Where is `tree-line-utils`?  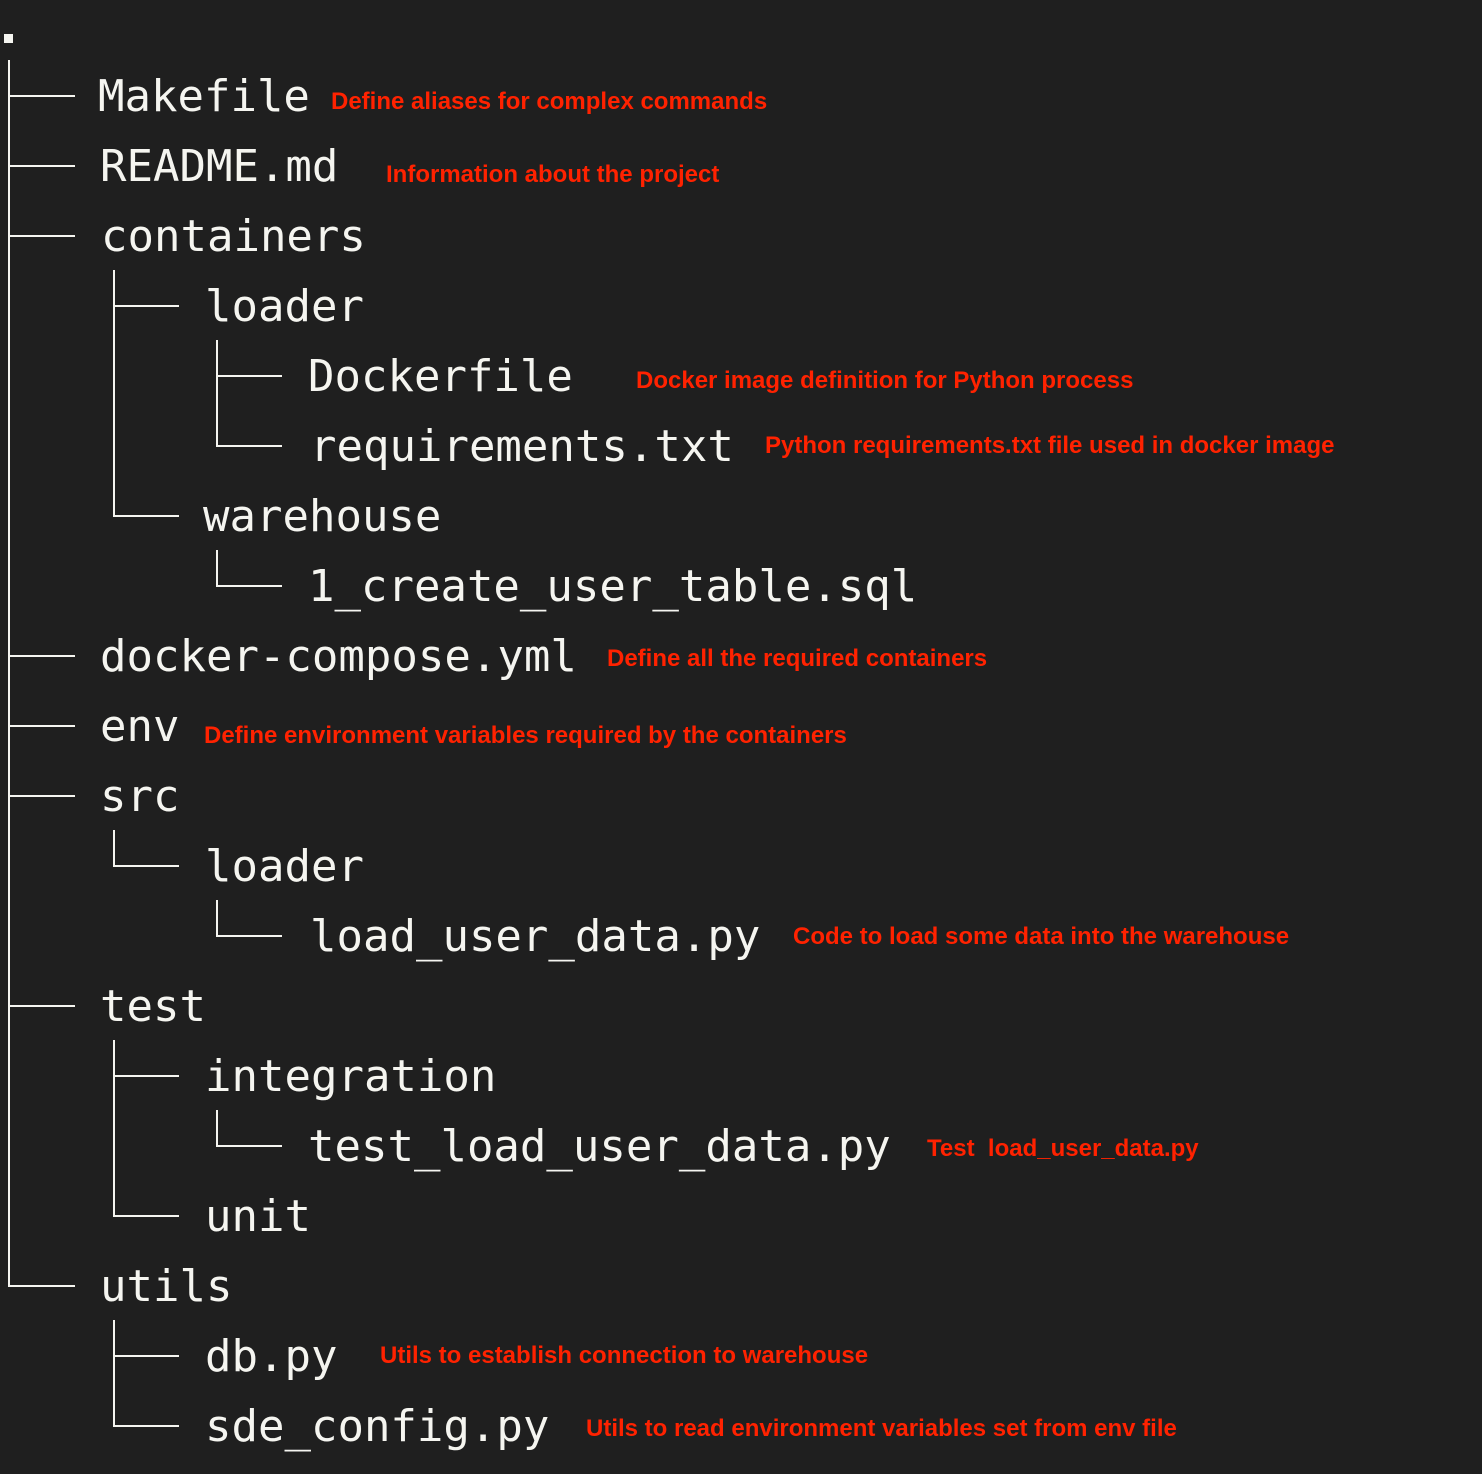 tree-line-utils is located at coordinates (114, 1373).